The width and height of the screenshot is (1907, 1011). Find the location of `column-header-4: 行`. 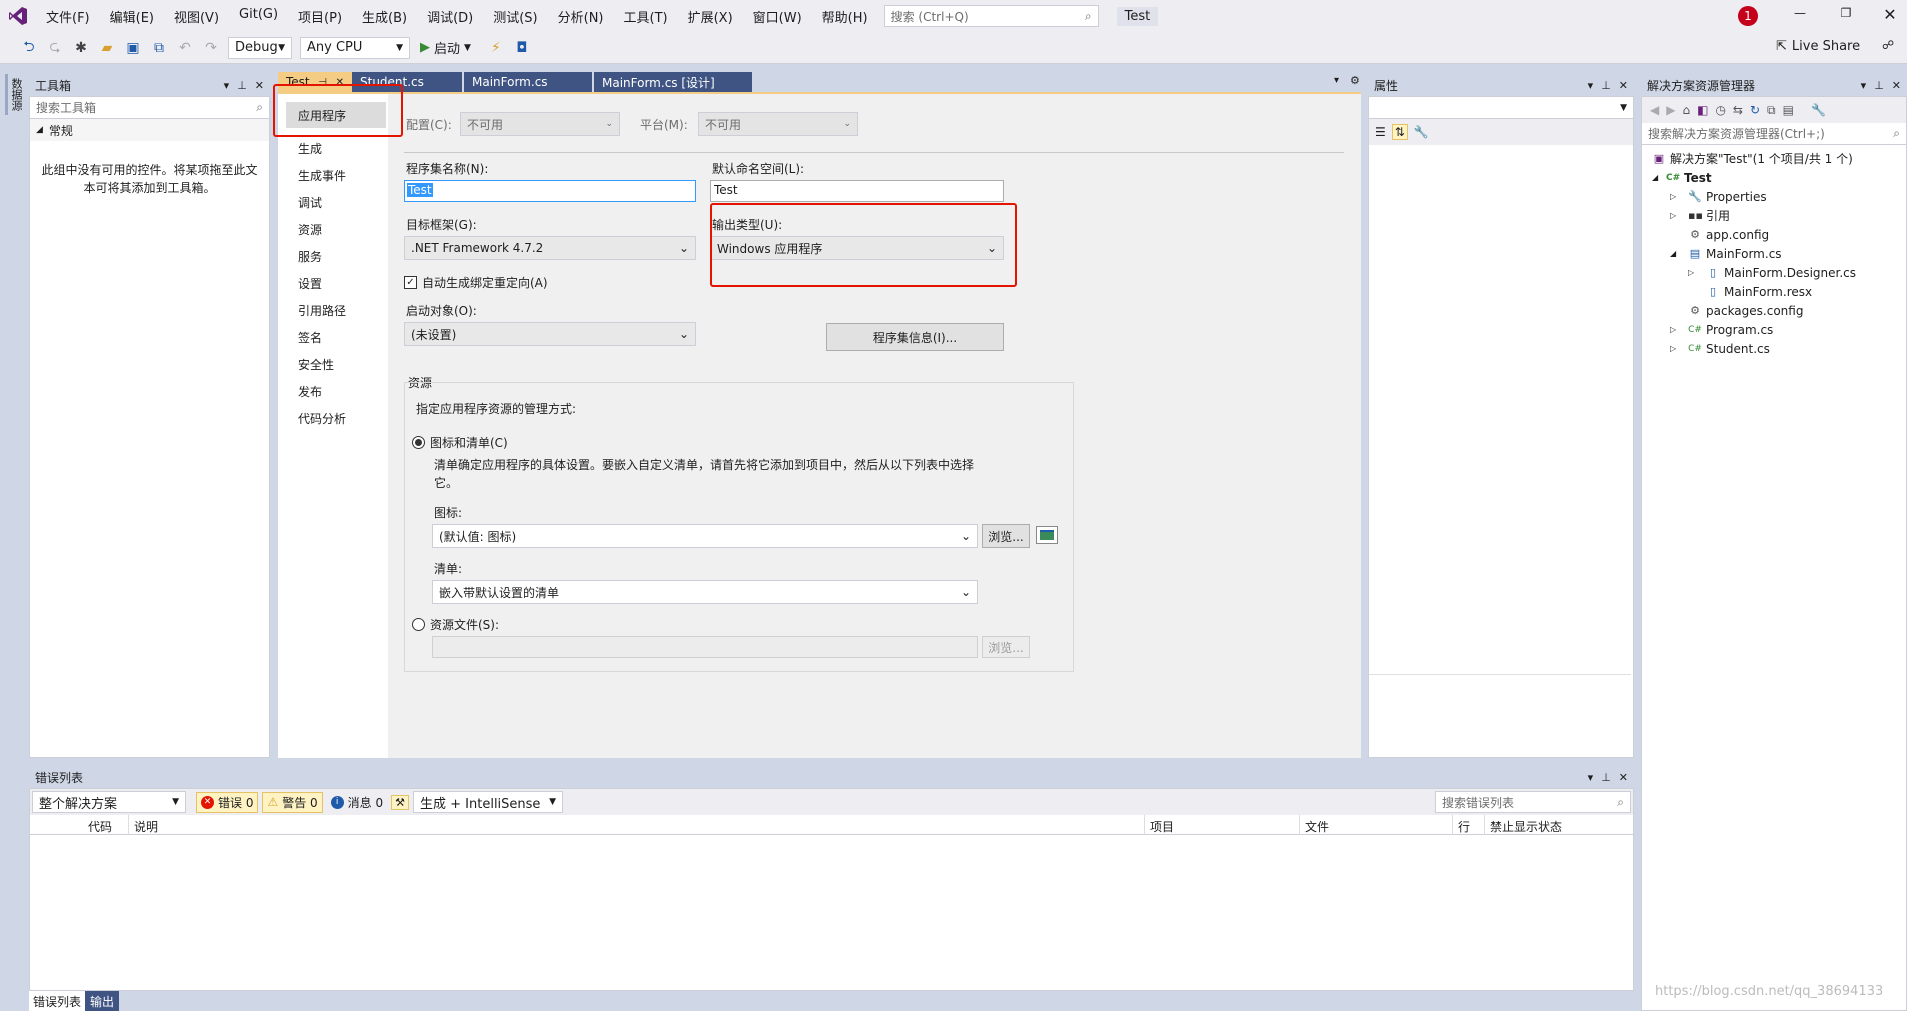

column-header-4: 行 is located at coordinates (1464, 826).